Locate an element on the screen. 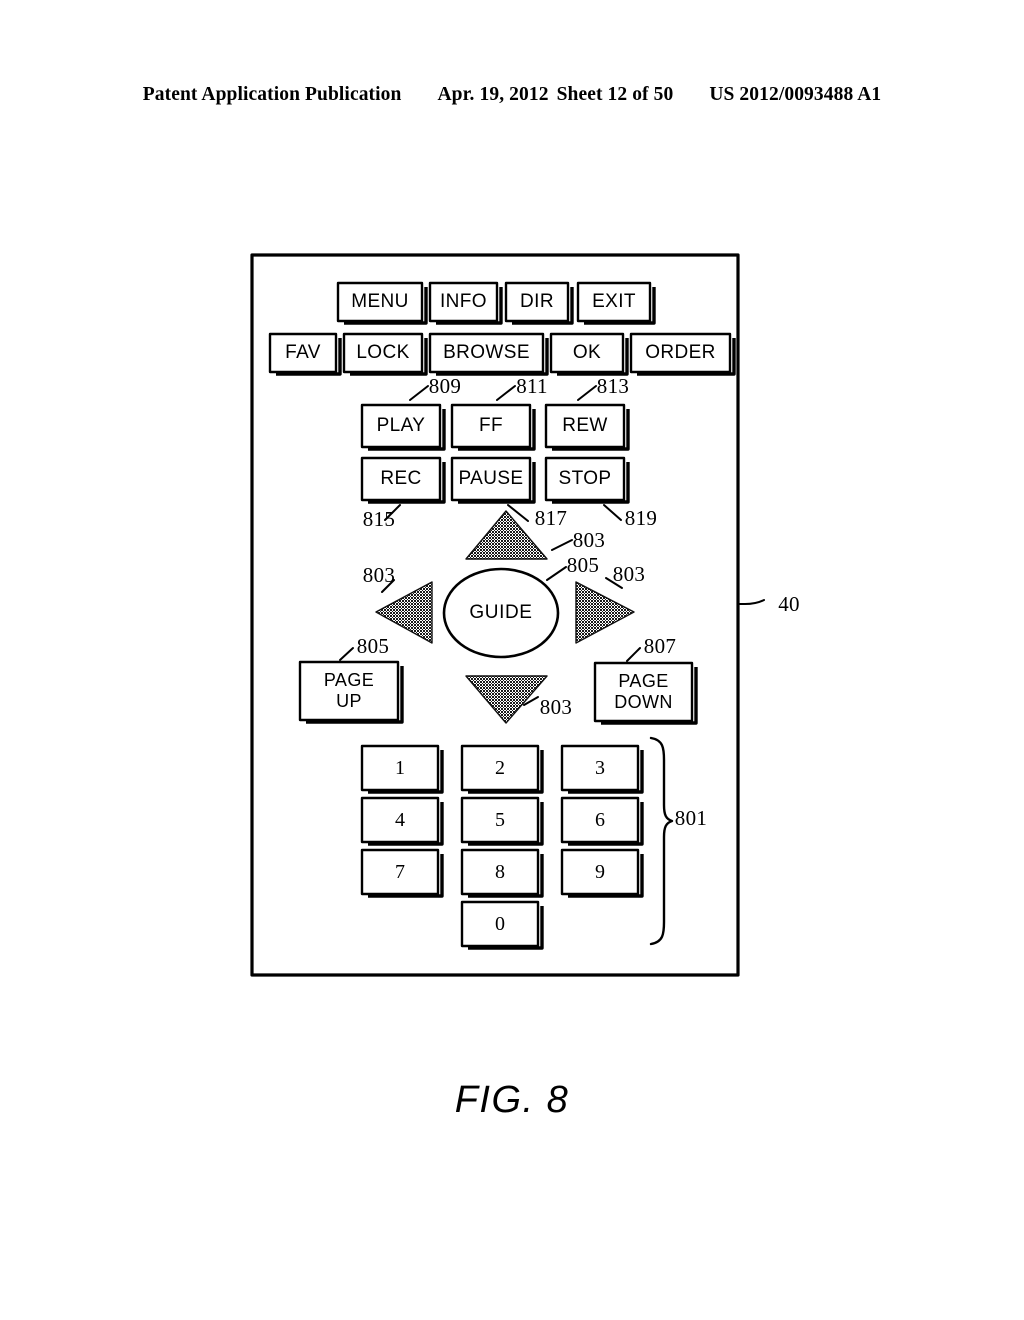  ff-button is located at coordinates (491, 426).